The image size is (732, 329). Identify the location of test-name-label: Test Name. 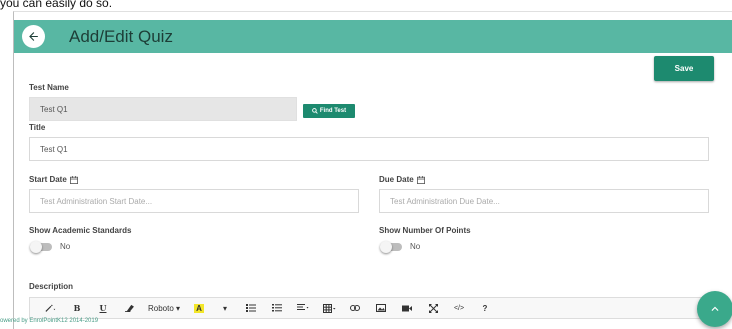
(49, 87).